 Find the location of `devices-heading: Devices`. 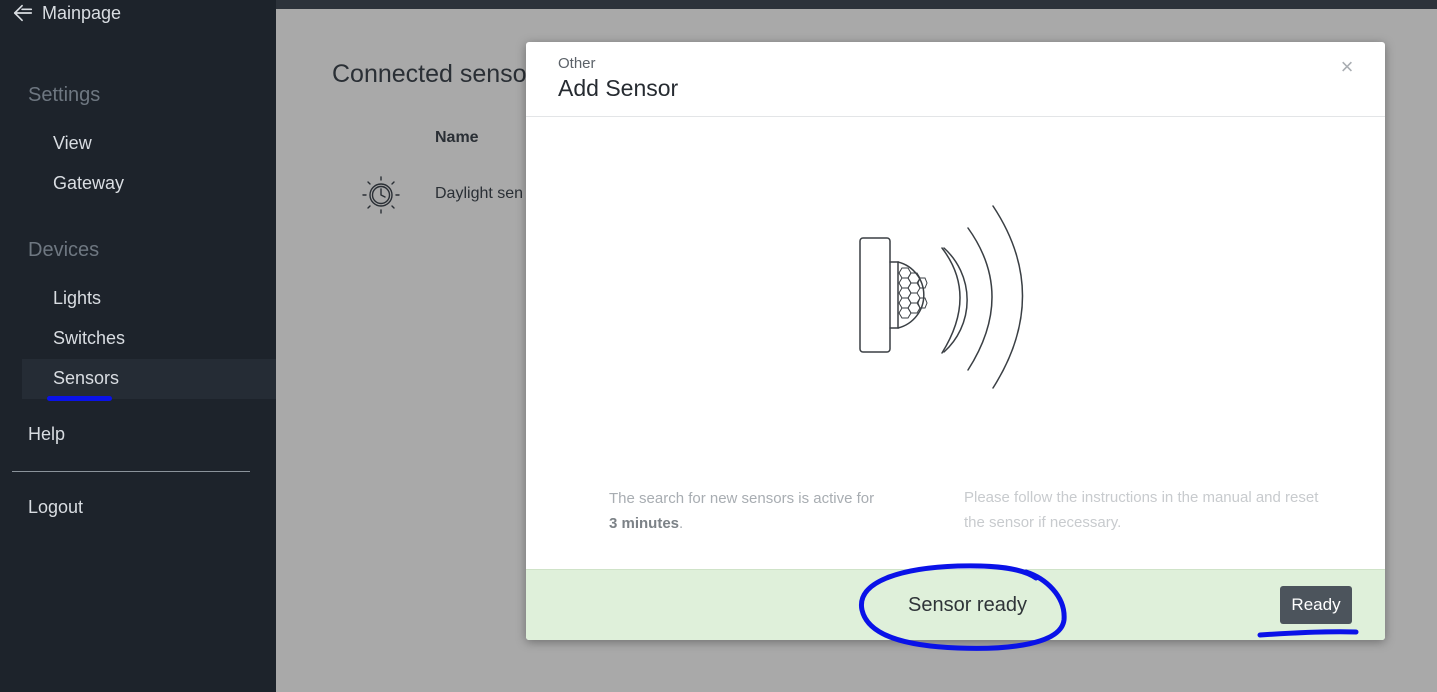

devices-heading: Devices is located at coordinates (64, 250).